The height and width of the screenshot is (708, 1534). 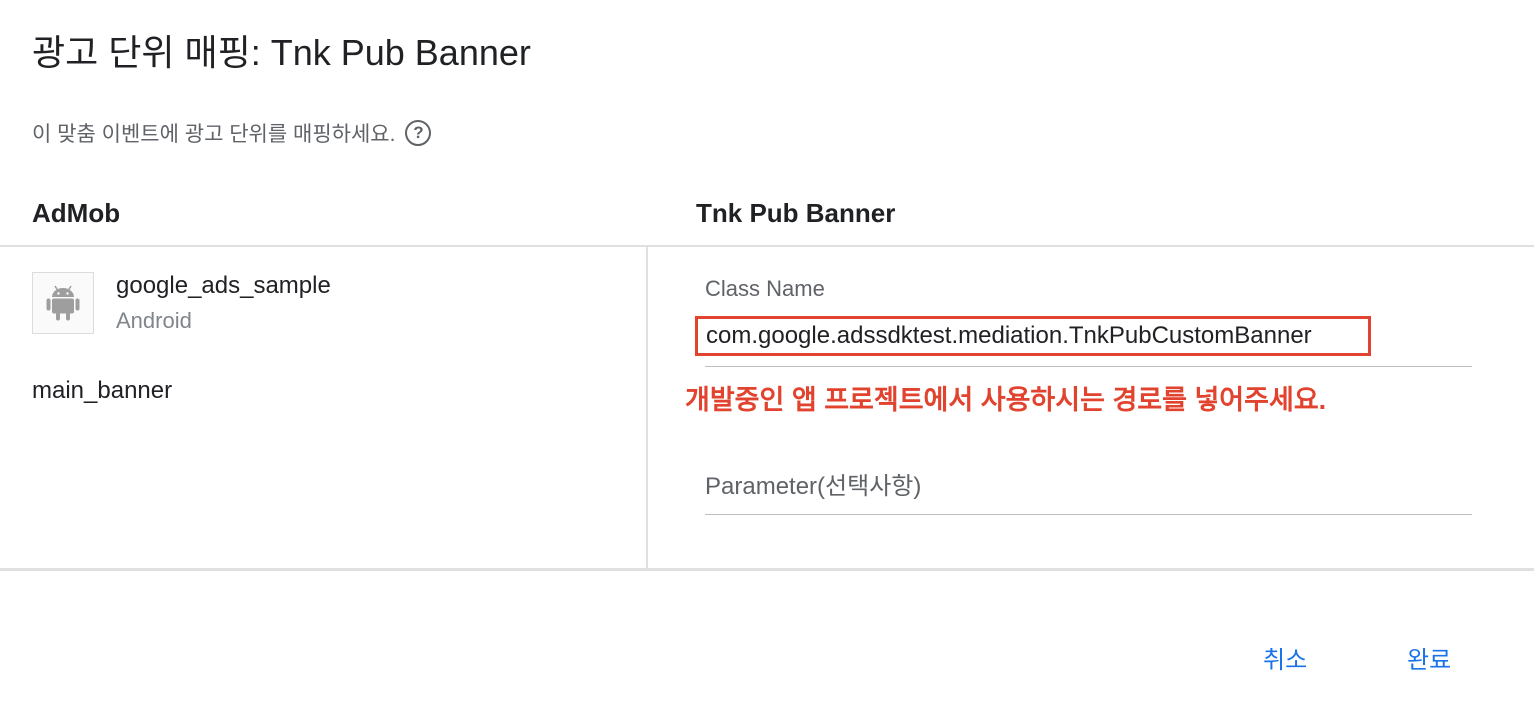 I want to click on footer-divider, so click(x=767, y=569).